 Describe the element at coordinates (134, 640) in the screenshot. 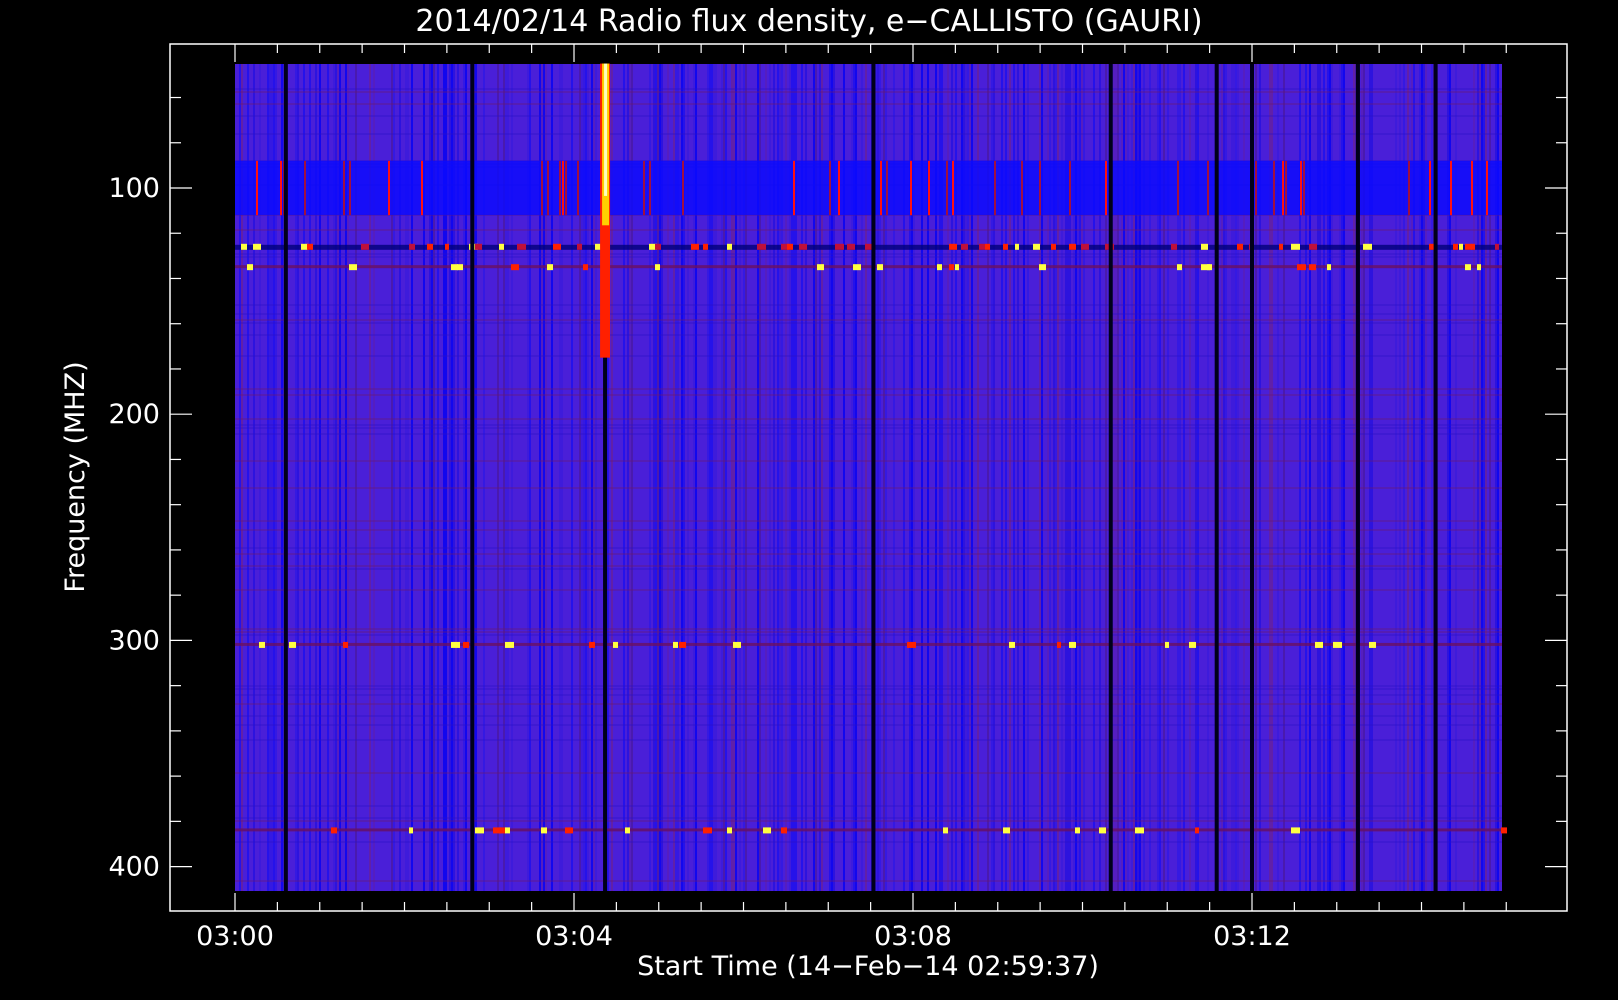

I see `y-tick-label: 300` at that location.